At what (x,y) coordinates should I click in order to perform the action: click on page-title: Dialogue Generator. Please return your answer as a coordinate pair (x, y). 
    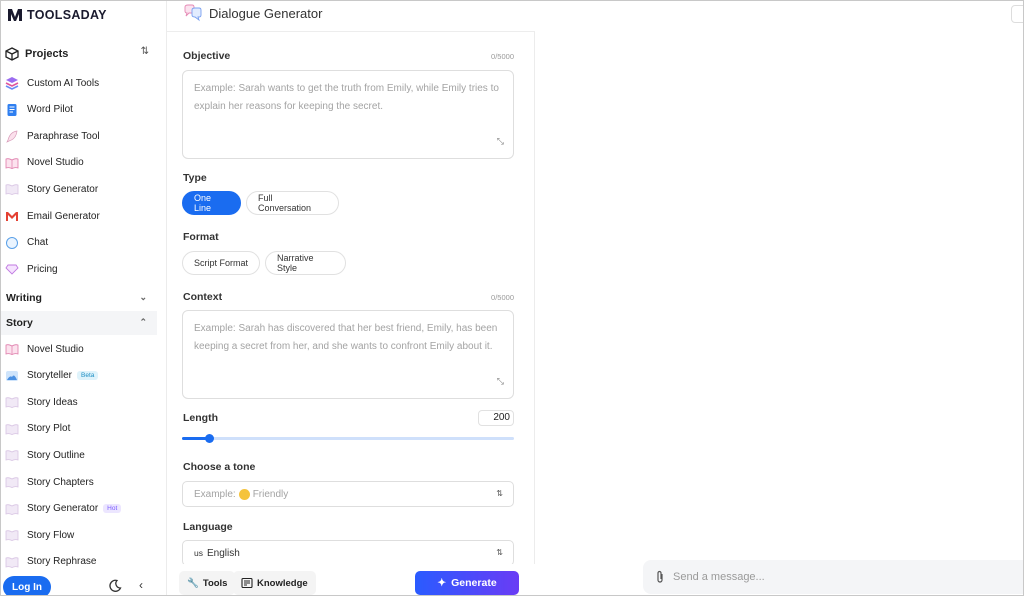
    Looking at the image, I should click on (252, 13).